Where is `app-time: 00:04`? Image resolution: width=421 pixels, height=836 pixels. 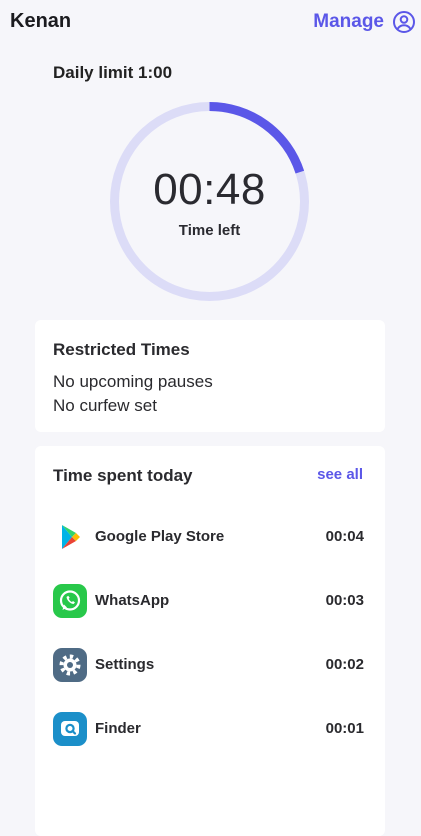
app-time: 00:04 is located at coordinates (344, 536).